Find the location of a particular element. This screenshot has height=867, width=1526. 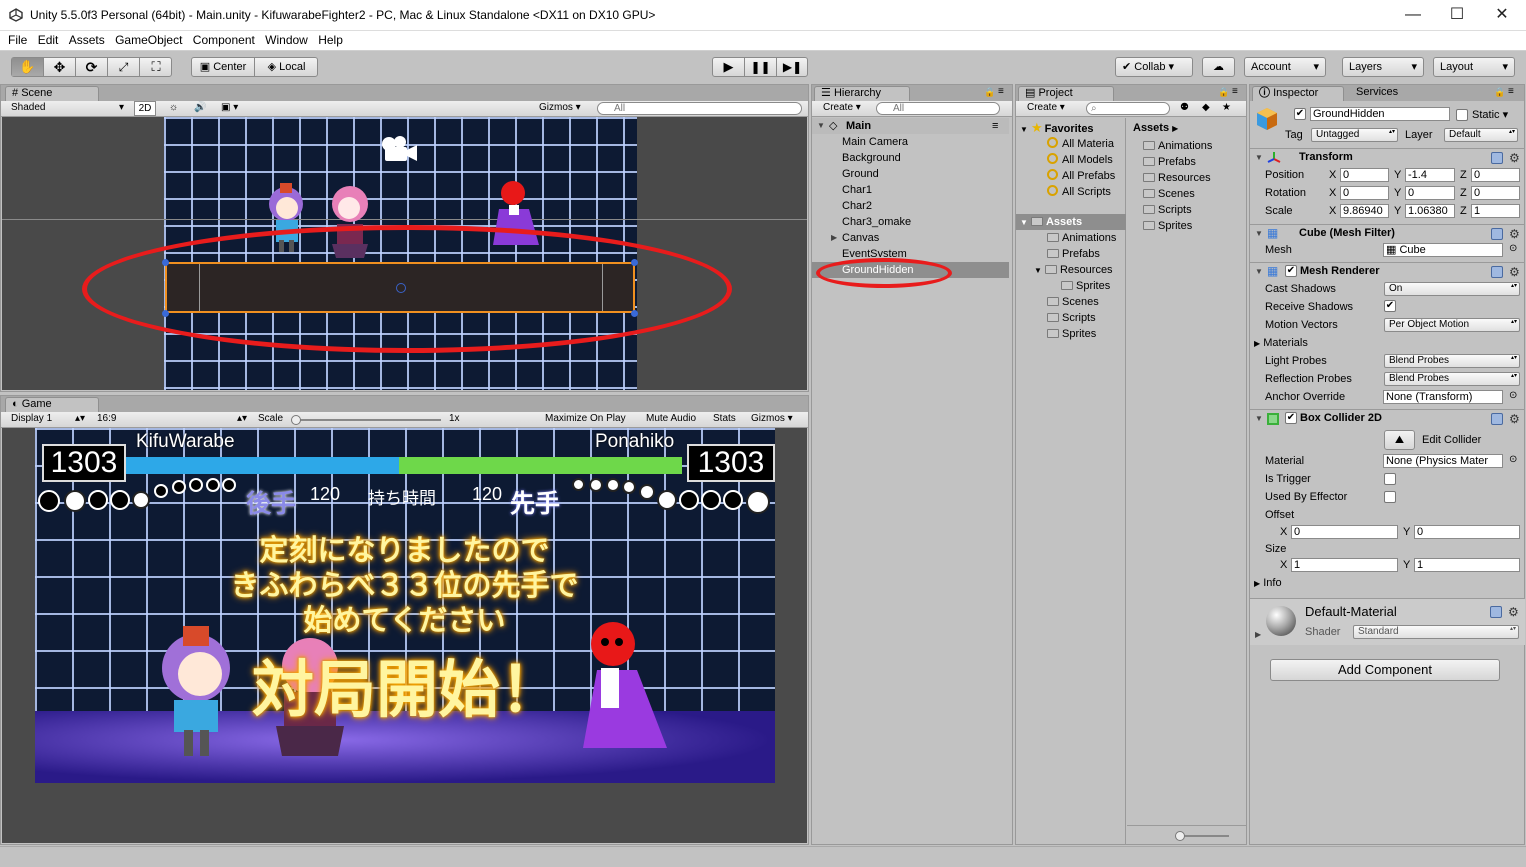

hierarchy-create-dropdown: Create ▾ is located at coordinates (842, 107).